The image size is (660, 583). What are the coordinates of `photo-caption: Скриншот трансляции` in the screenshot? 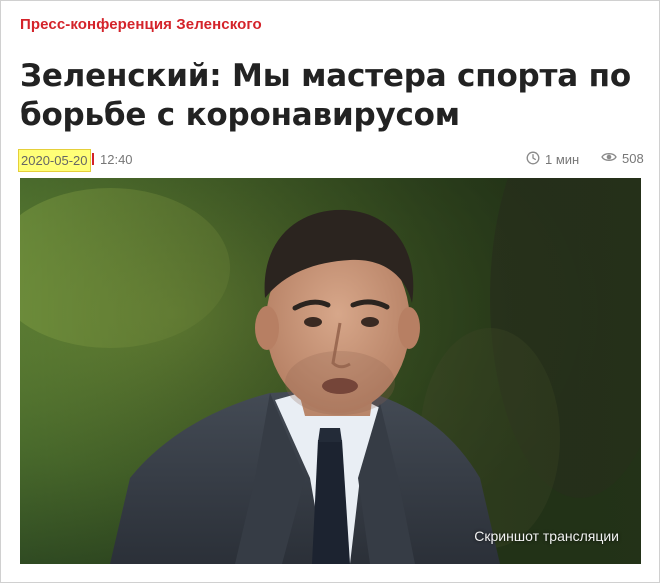 It's located at (546, 536).